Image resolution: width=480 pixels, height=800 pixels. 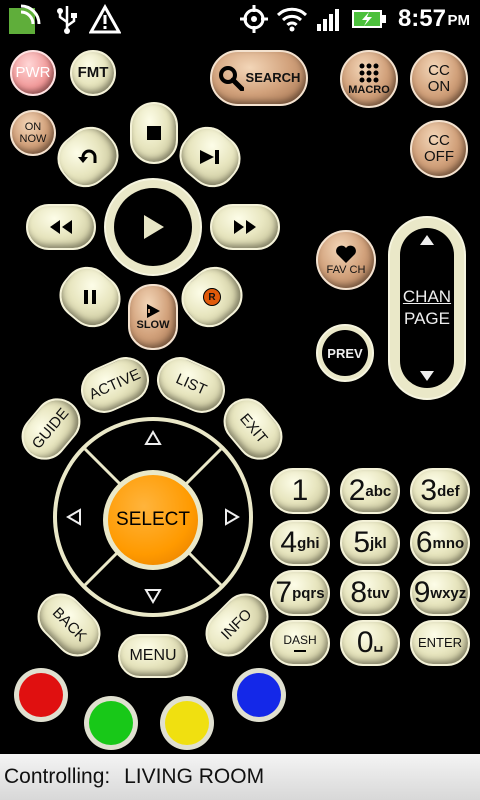 I want to click on format-label: FMT, so click(x=93, y=73).